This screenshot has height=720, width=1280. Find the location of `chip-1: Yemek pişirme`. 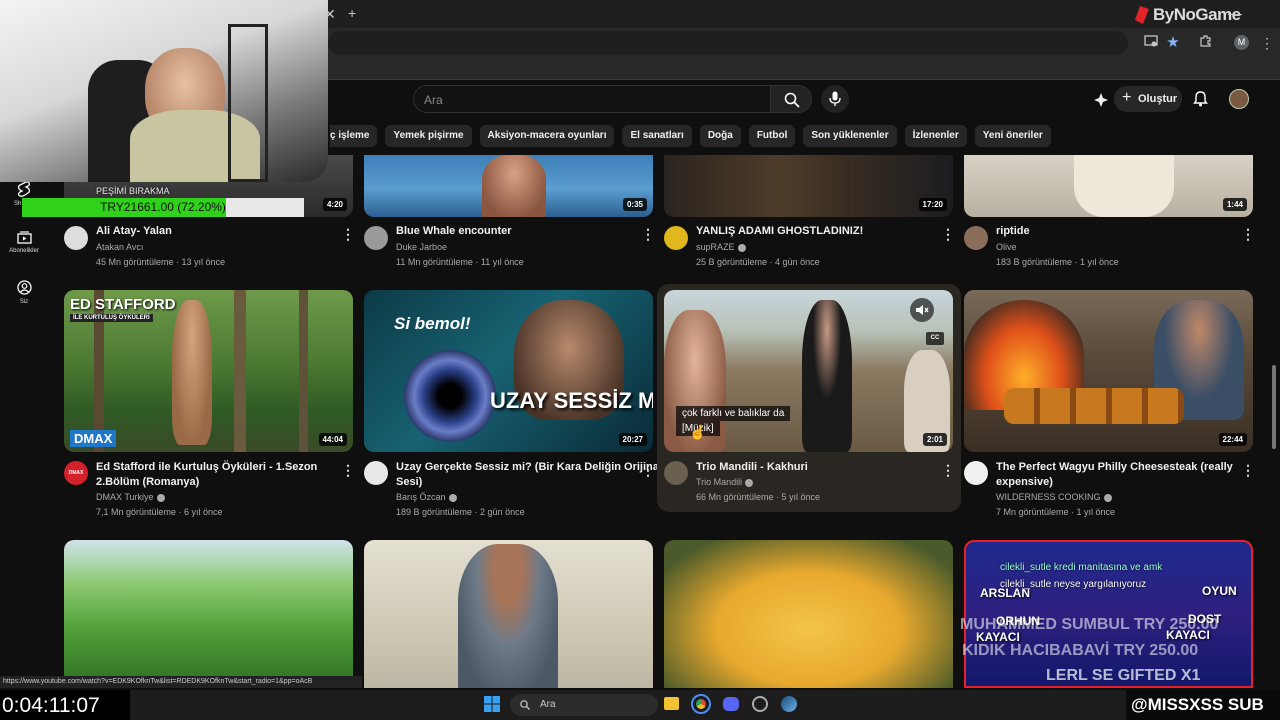

chip-1: Yemek pişirme is located at coordinates (428, 136).